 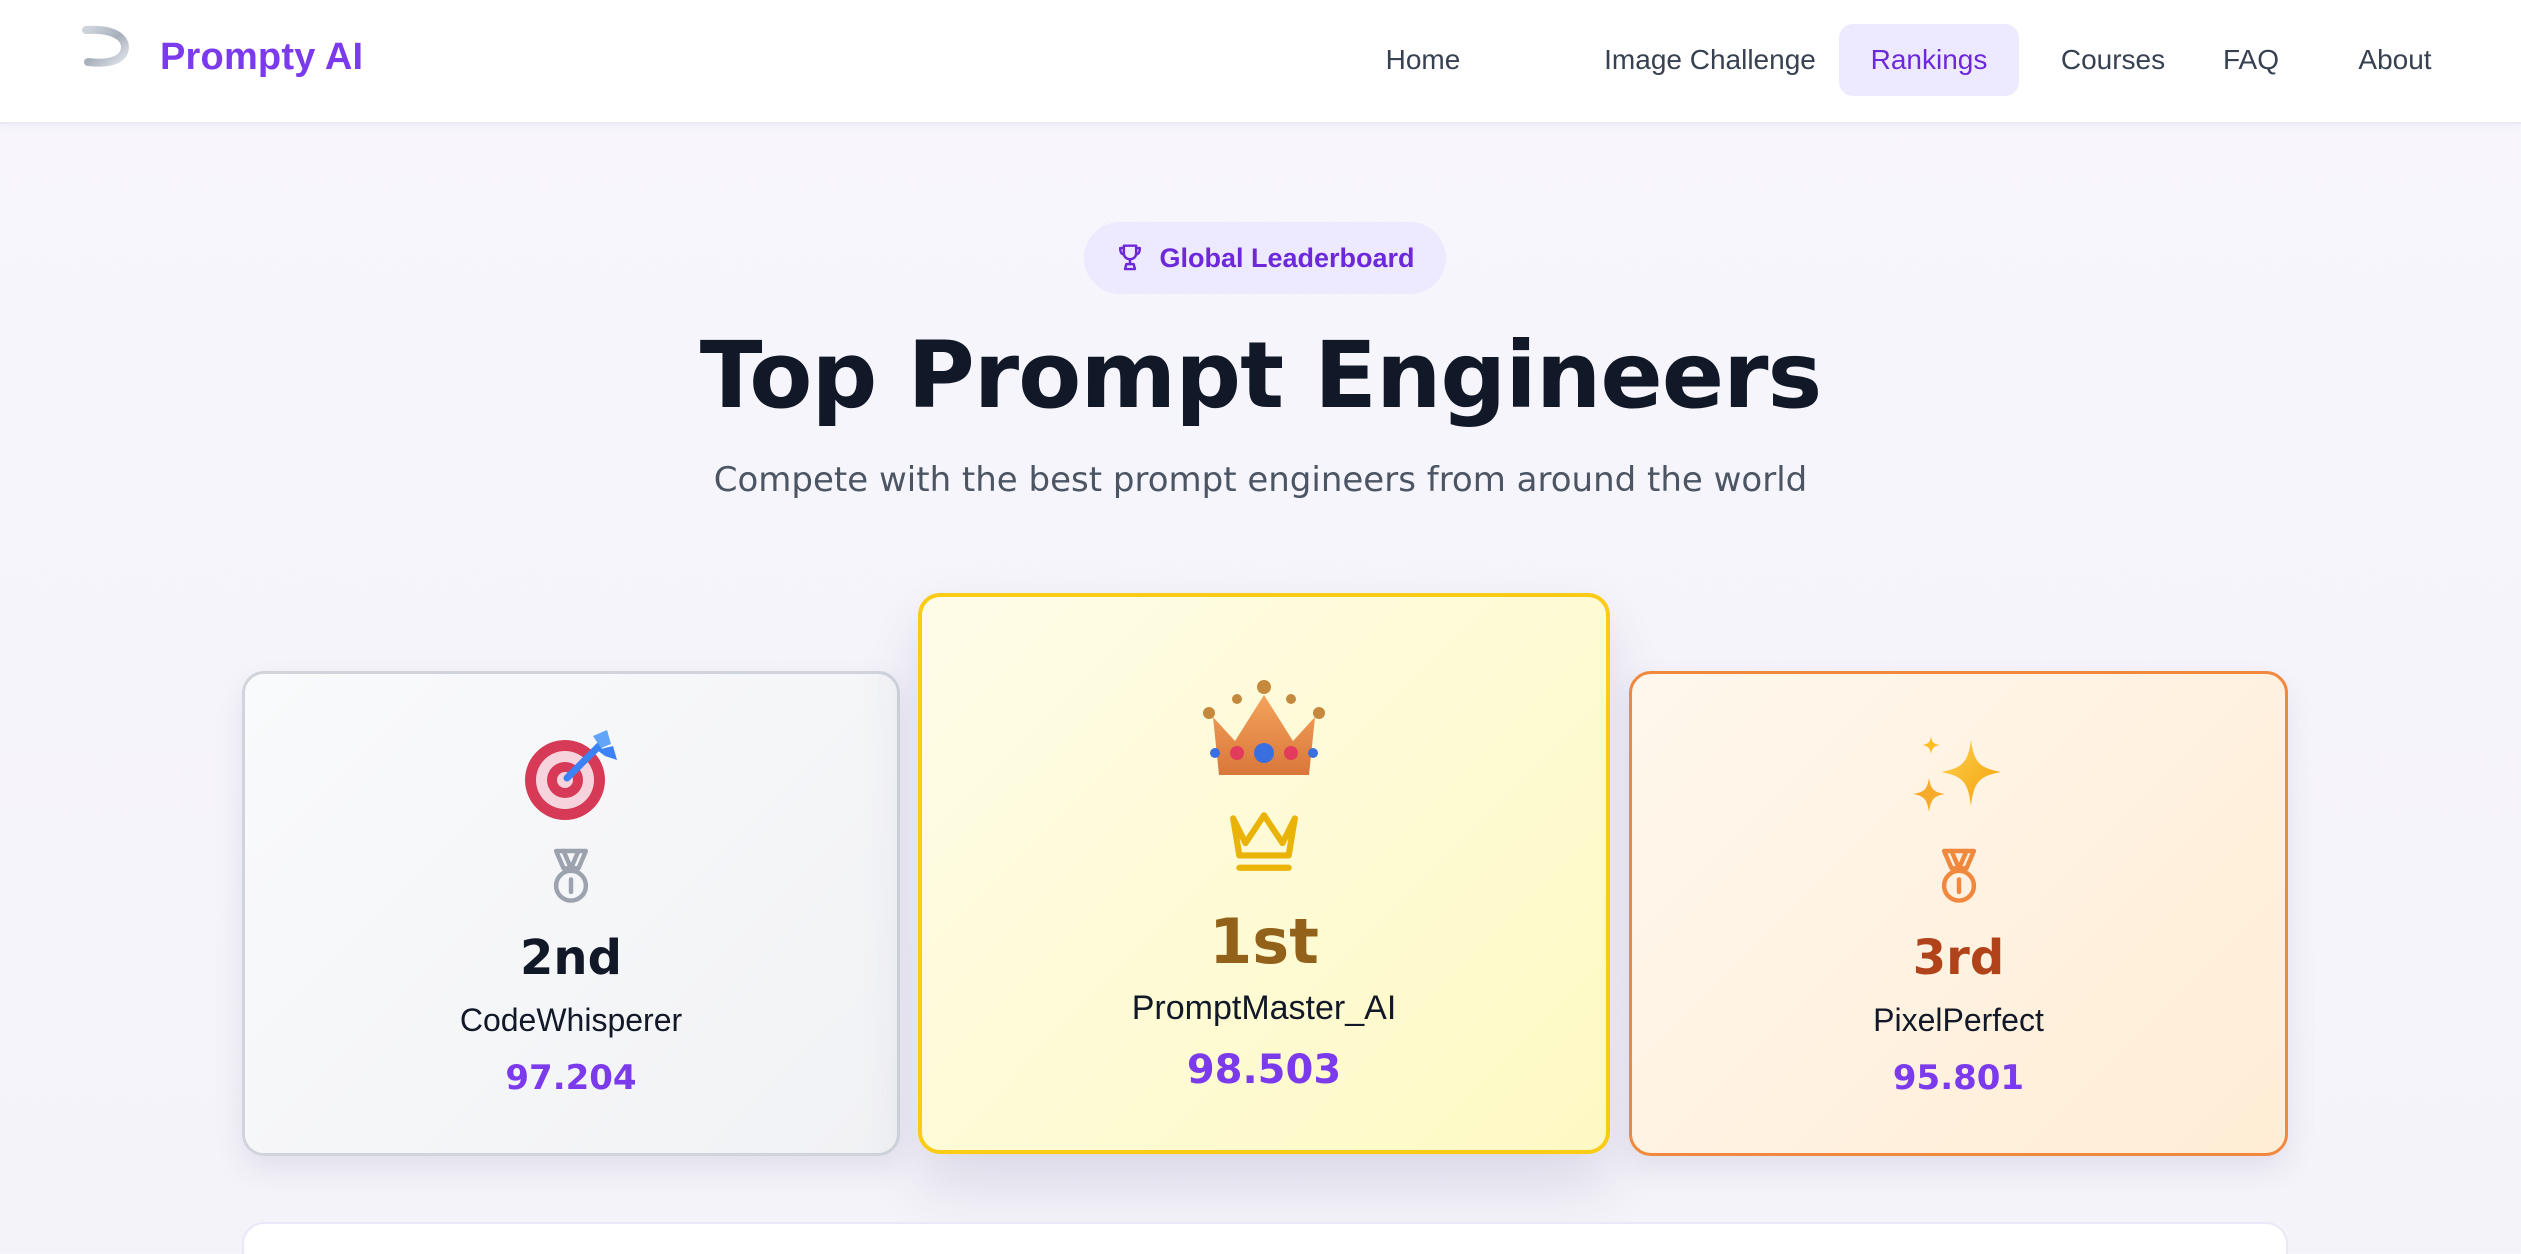 What do you see at coordinates (1958, 958) in the screenshot?
I see `rank-label: 3rd` at bounding box center [1958, 958].